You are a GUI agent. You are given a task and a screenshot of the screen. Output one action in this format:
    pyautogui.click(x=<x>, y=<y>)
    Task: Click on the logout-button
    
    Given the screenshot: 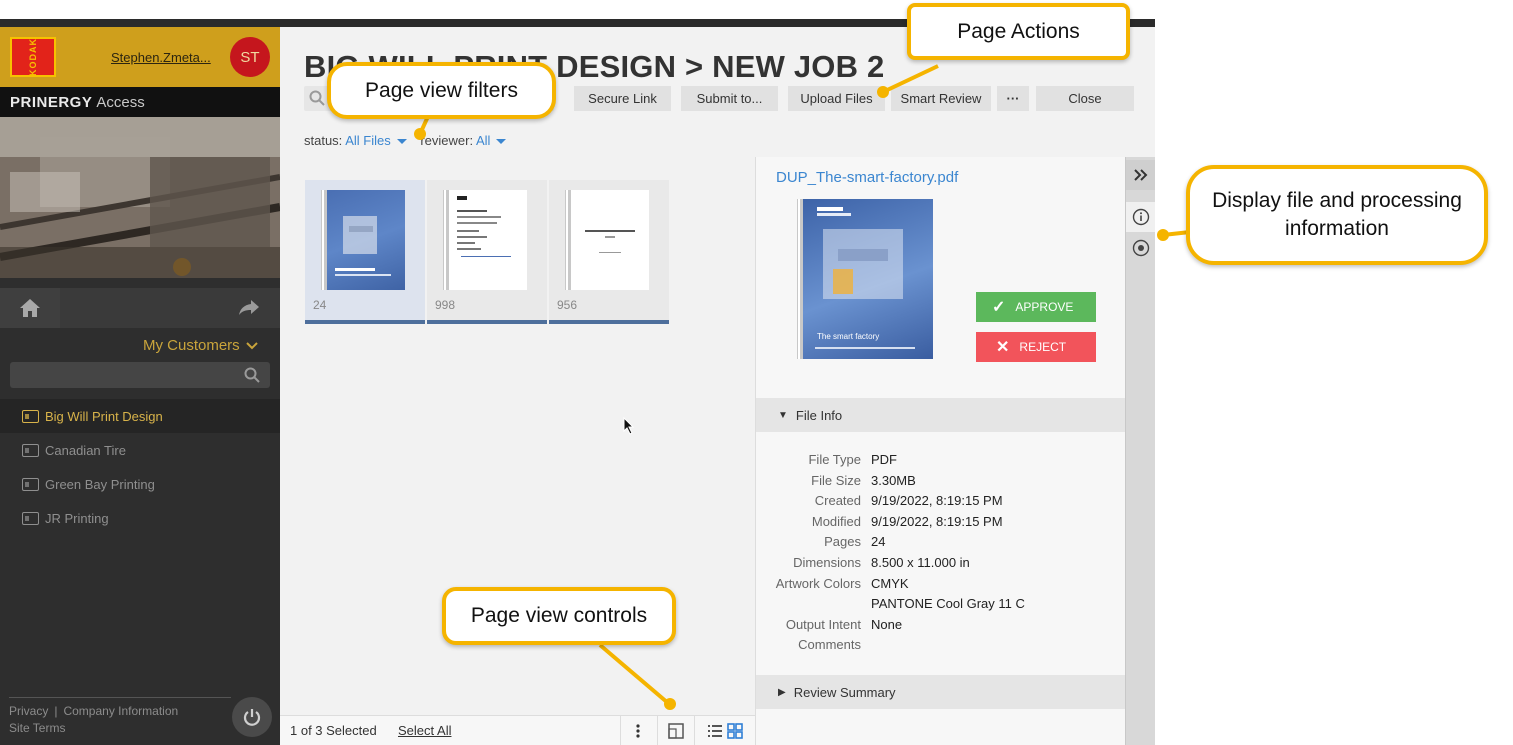 What is the action you would take?
    pyautogui.click(x=252, y=717)
    